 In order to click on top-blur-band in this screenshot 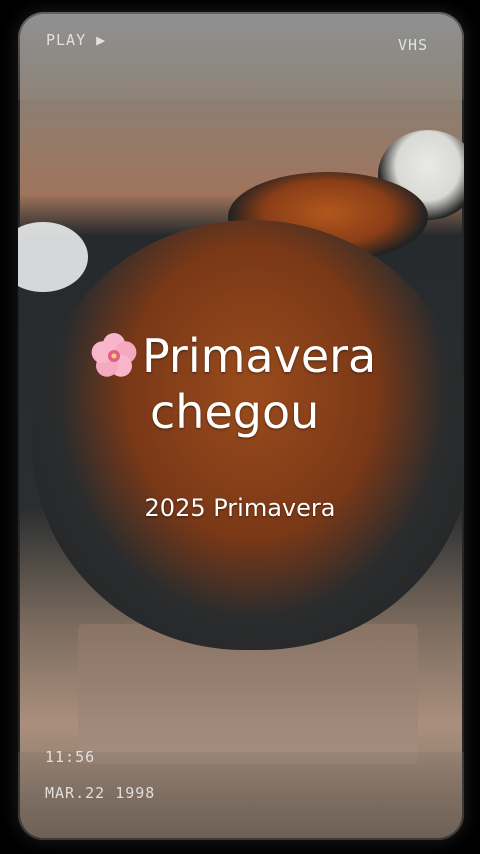, I will do `click(241, 56)`.